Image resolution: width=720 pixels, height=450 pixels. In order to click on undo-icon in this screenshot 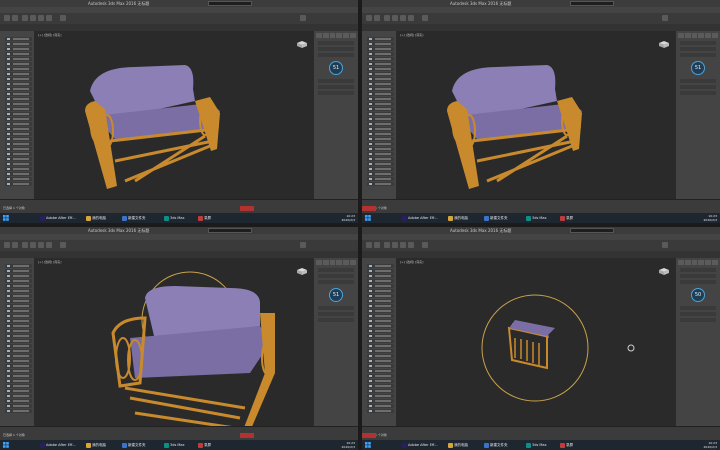, I will do `click(369, 245)`.